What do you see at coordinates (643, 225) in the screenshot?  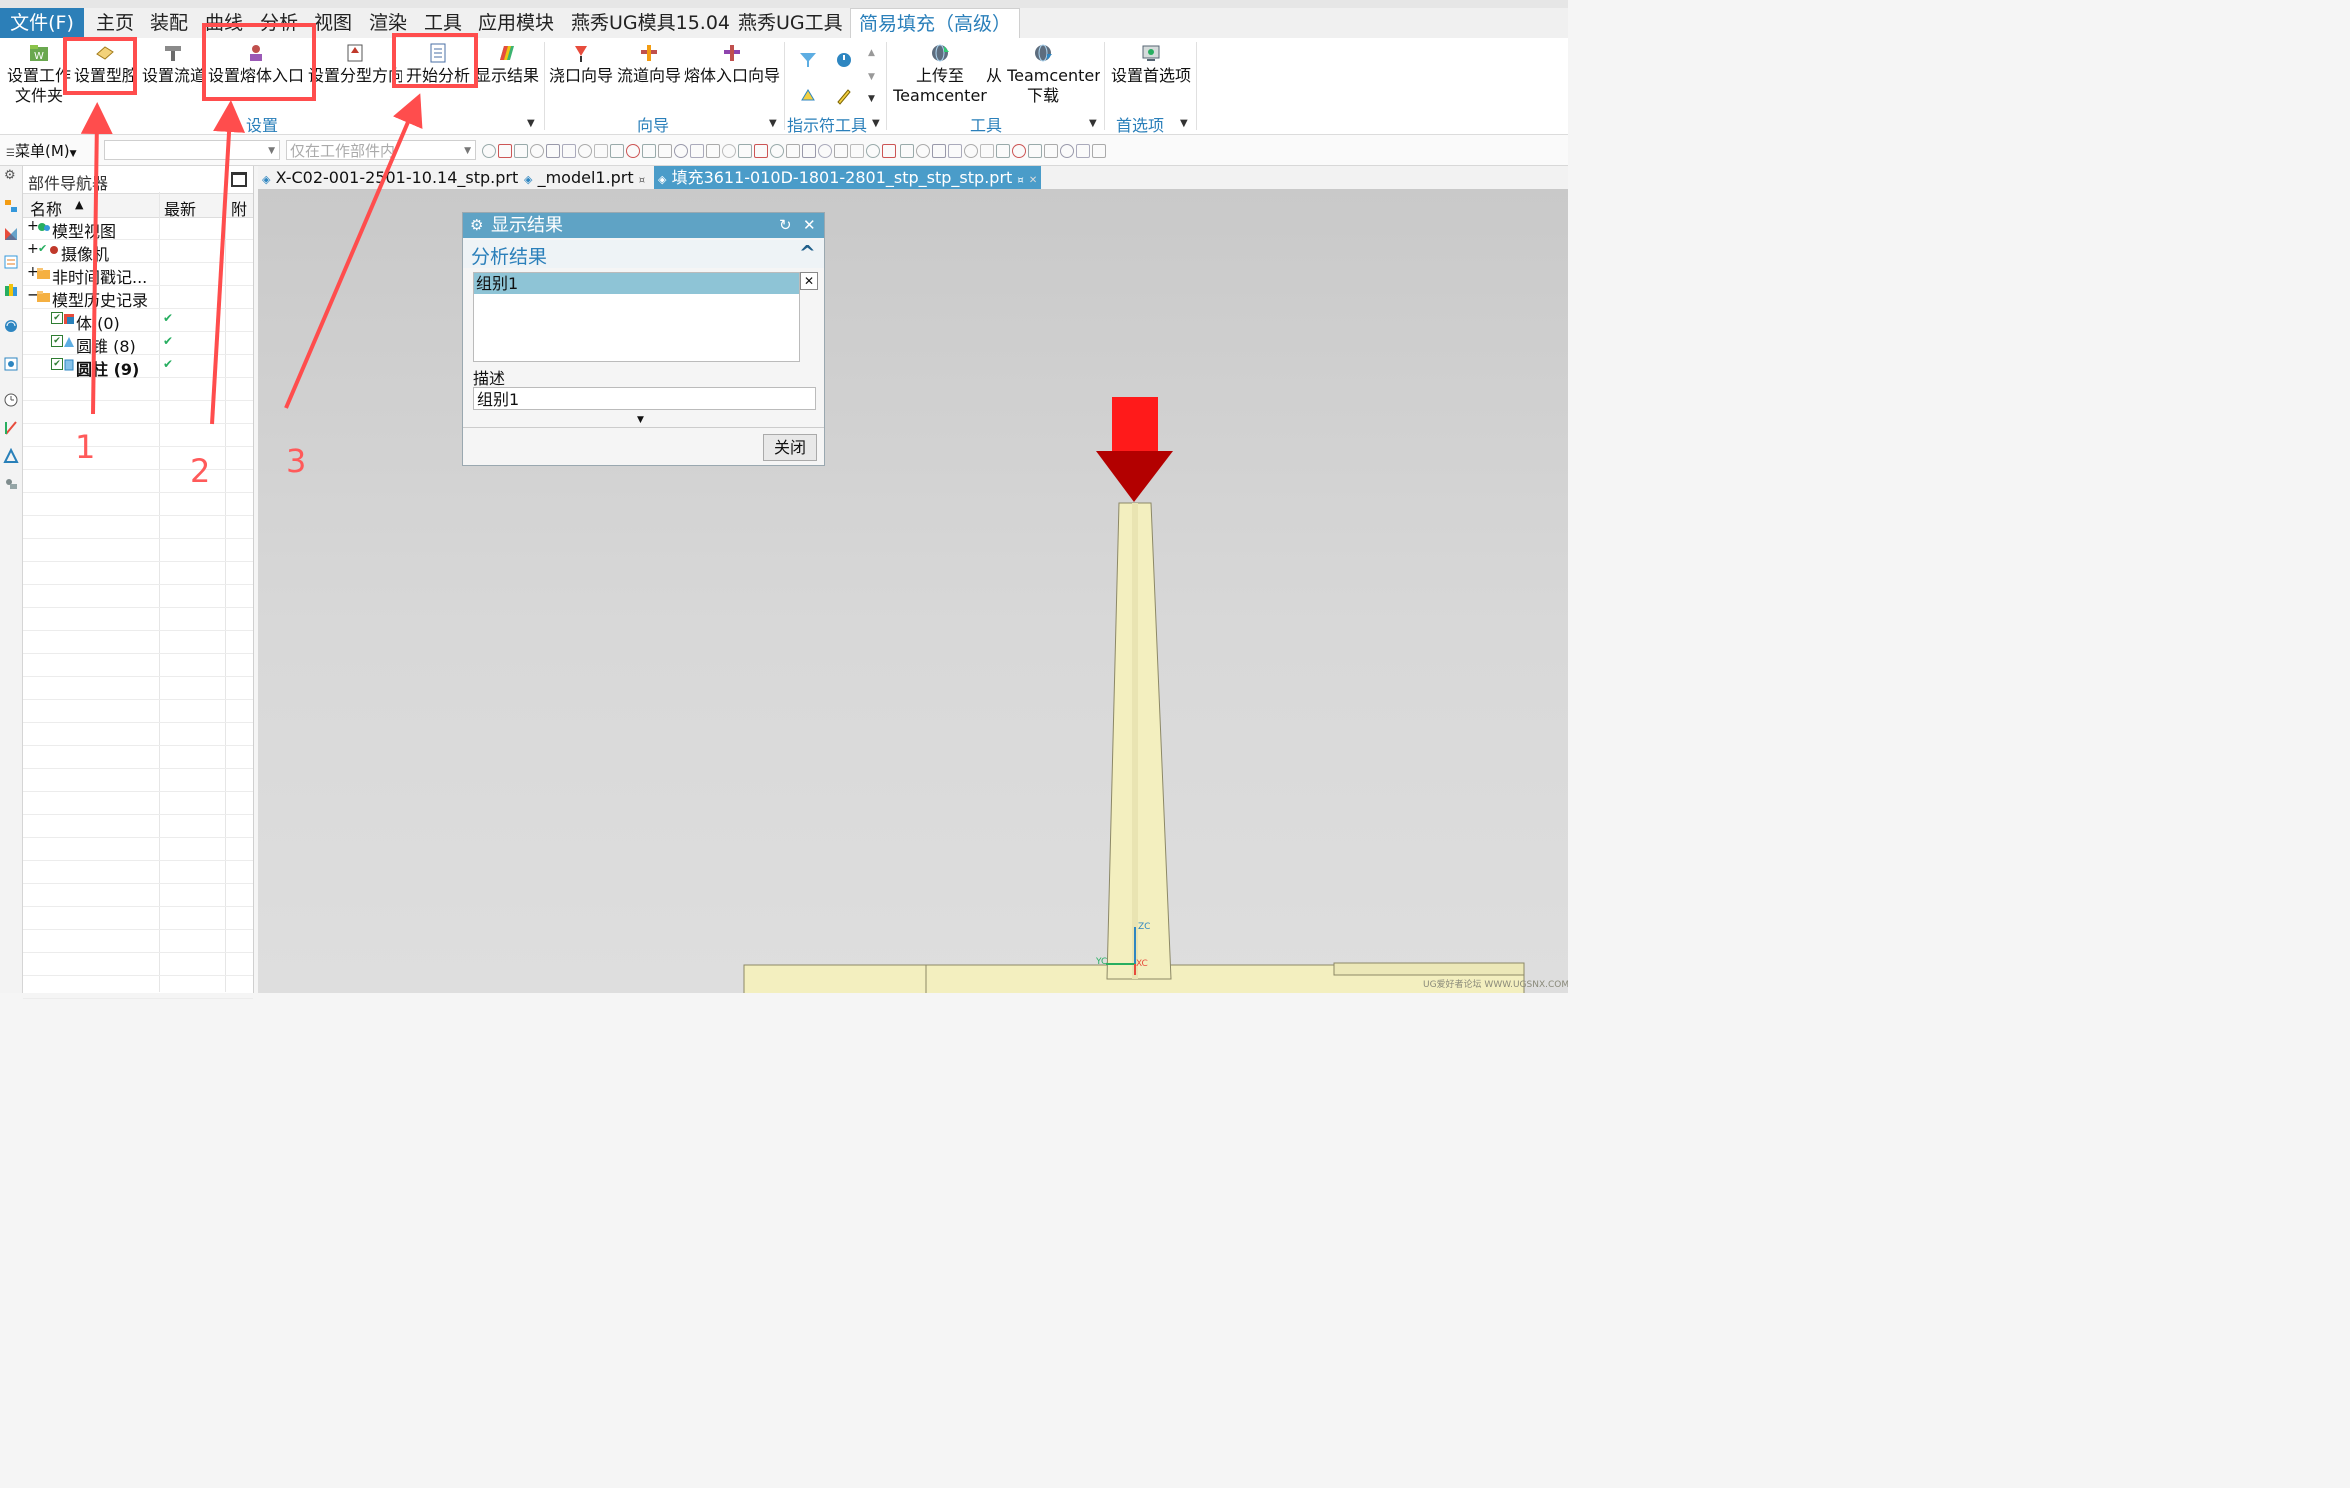 I see `dialog-titlebar: ⚙ 显示结果 ↻ ✕` at bounding box center [643, 225].